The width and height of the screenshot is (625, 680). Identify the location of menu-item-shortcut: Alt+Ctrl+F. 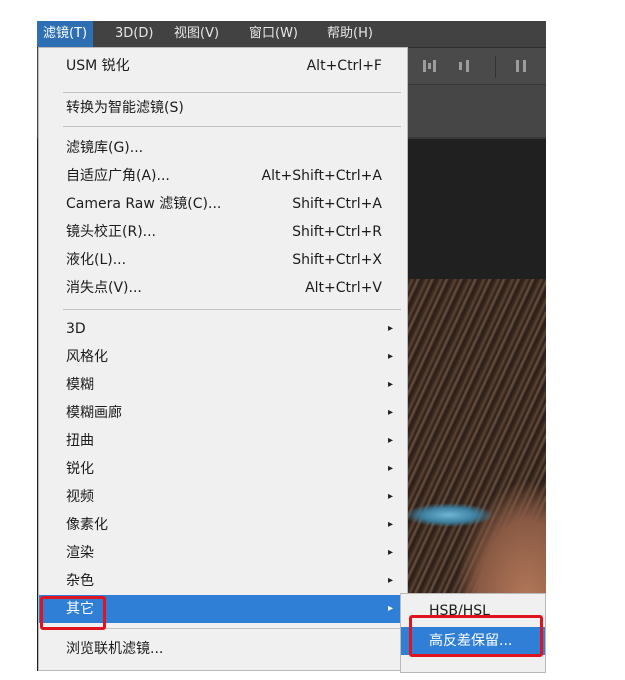
(344, 66).